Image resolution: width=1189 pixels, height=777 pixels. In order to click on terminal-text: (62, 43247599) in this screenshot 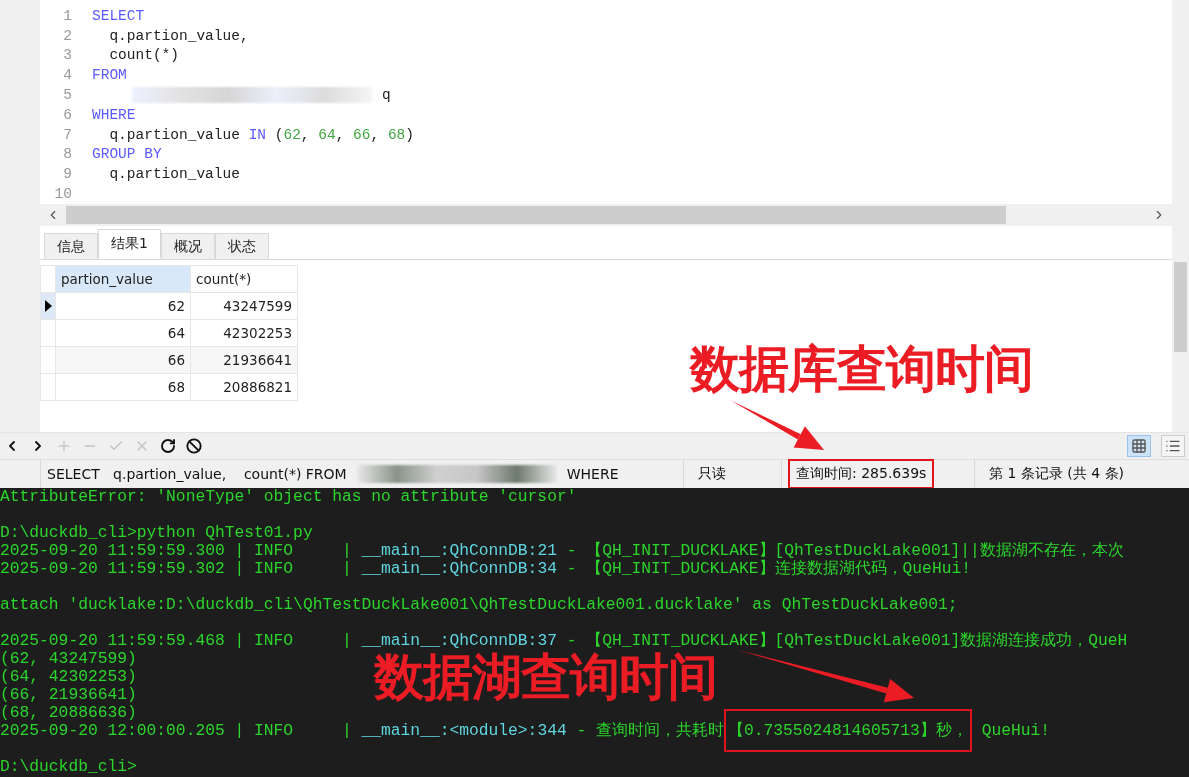, I will do `click(68, 658)`.